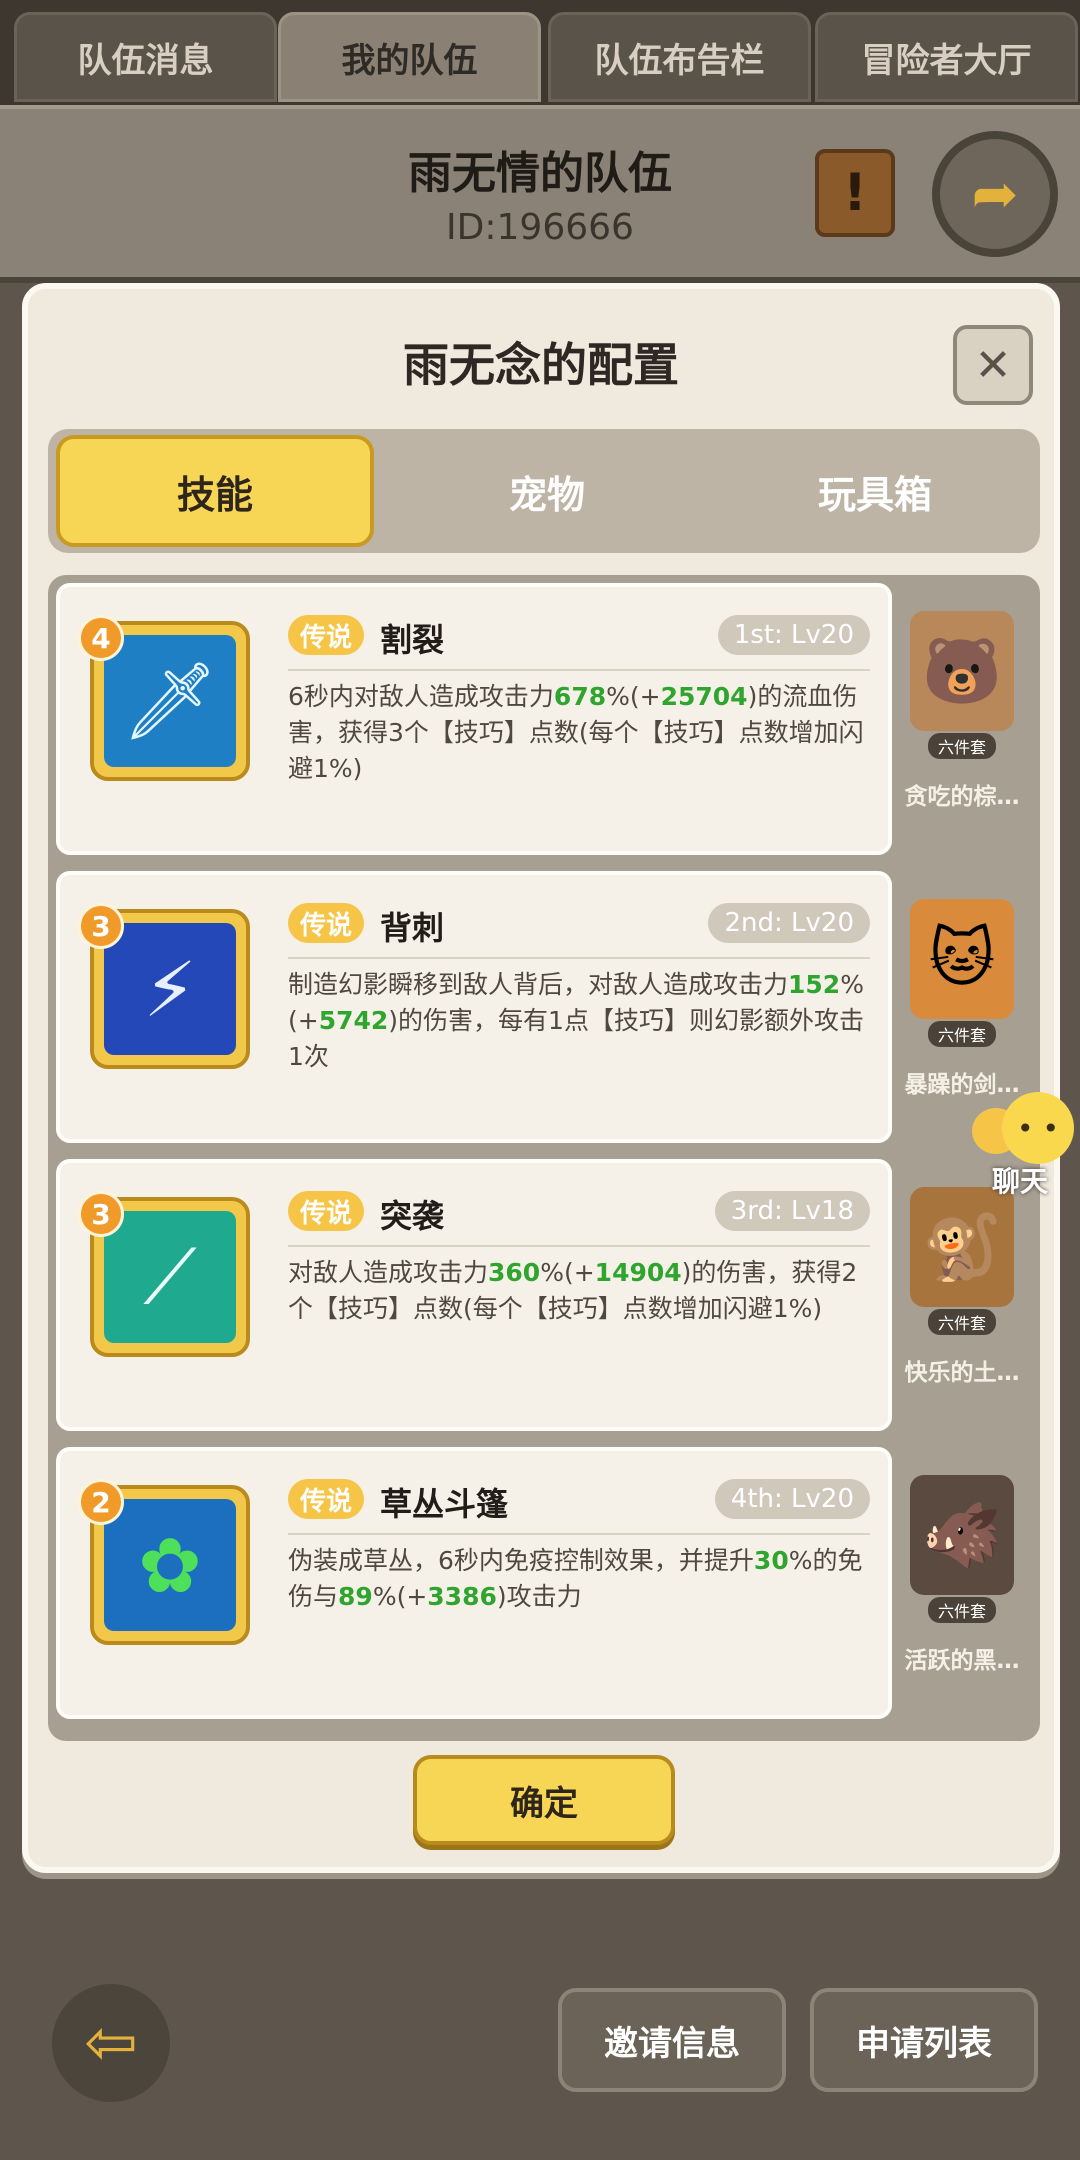  I want to click on config-tabs: 技能 宠物 玩具箱, so click(544, 491).